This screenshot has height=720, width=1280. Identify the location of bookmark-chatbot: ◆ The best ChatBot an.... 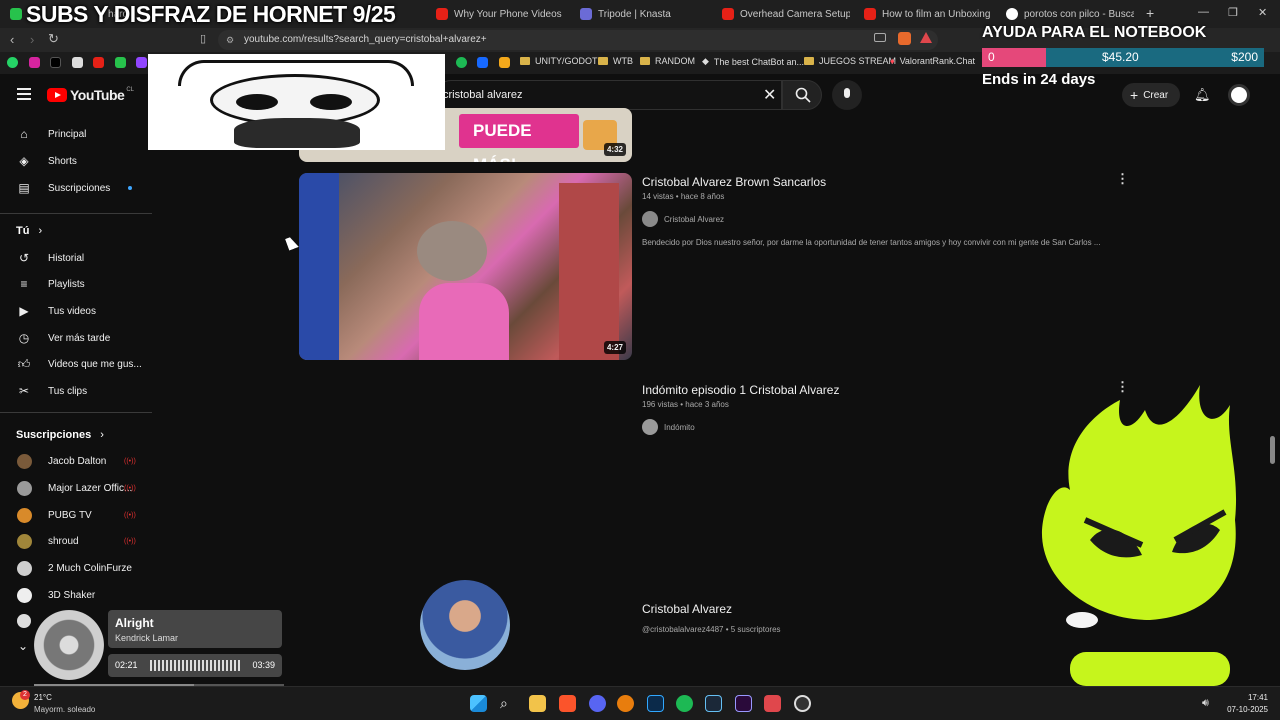
(753, 61).